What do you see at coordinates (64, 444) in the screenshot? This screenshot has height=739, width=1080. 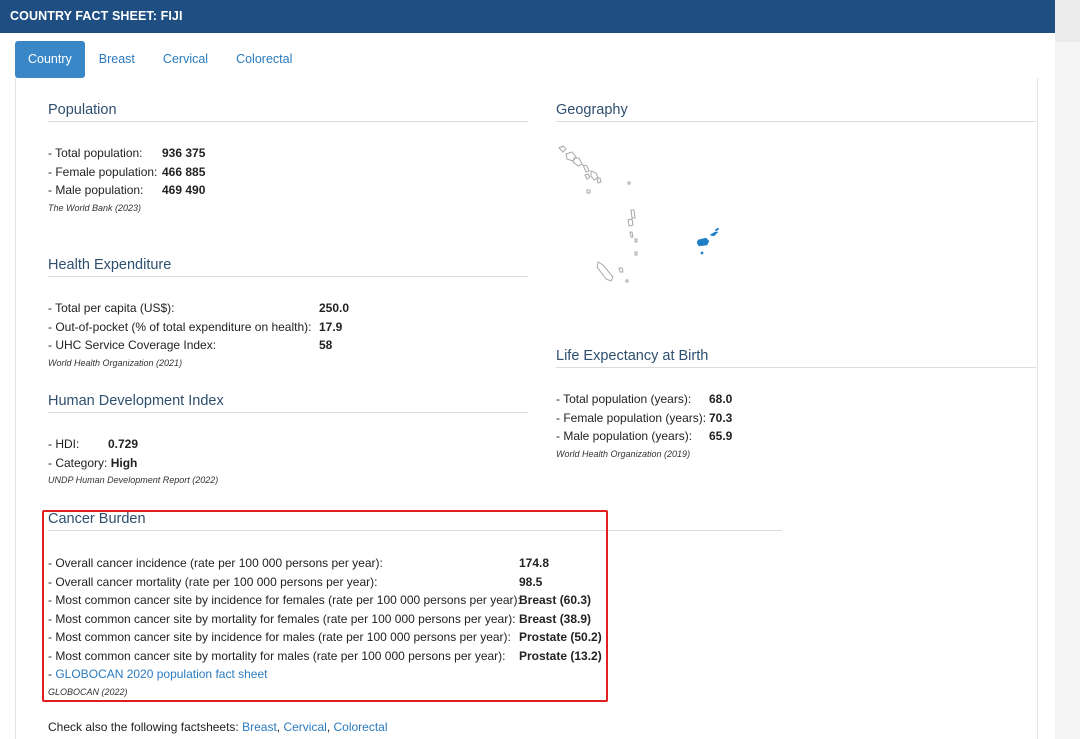 I see `row-label: - HDI:` at bounding box center [64, 444].